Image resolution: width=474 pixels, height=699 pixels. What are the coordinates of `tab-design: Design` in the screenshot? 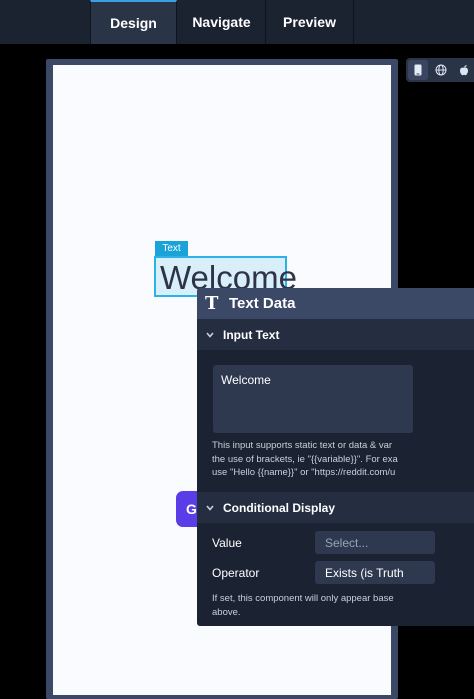 It's located at (133, 22).